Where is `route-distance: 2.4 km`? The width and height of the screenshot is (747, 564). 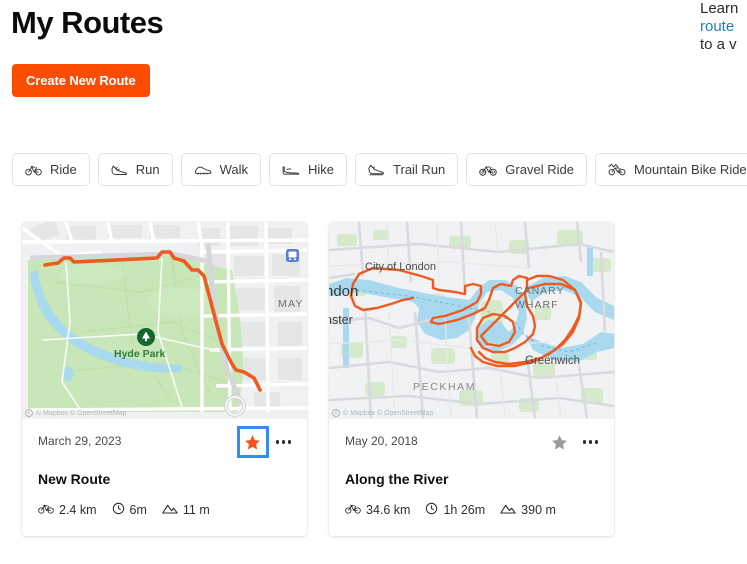 route-distance: 2.4 km is located at coordinates (67, 510).